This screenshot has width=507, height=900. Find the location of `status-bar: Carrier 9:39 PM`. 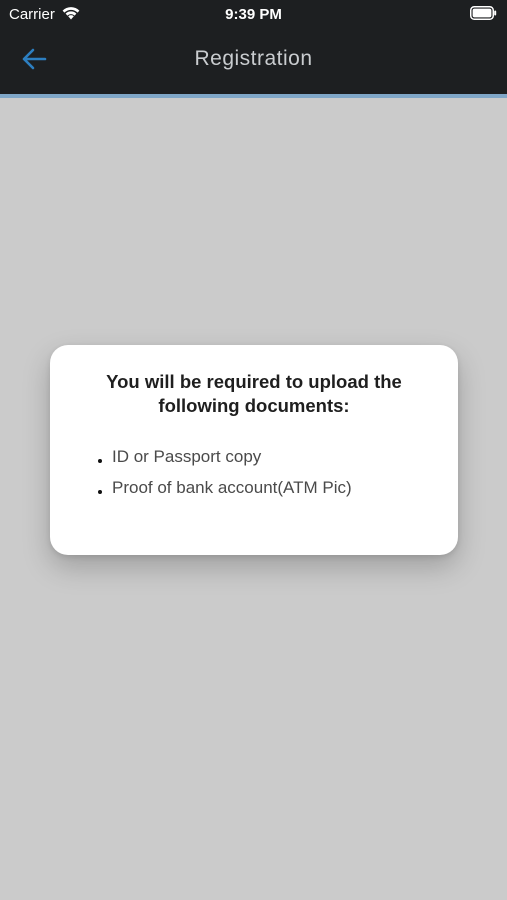

status-bar: Carrier 9:39 PM is located at coordinates (253, 14).